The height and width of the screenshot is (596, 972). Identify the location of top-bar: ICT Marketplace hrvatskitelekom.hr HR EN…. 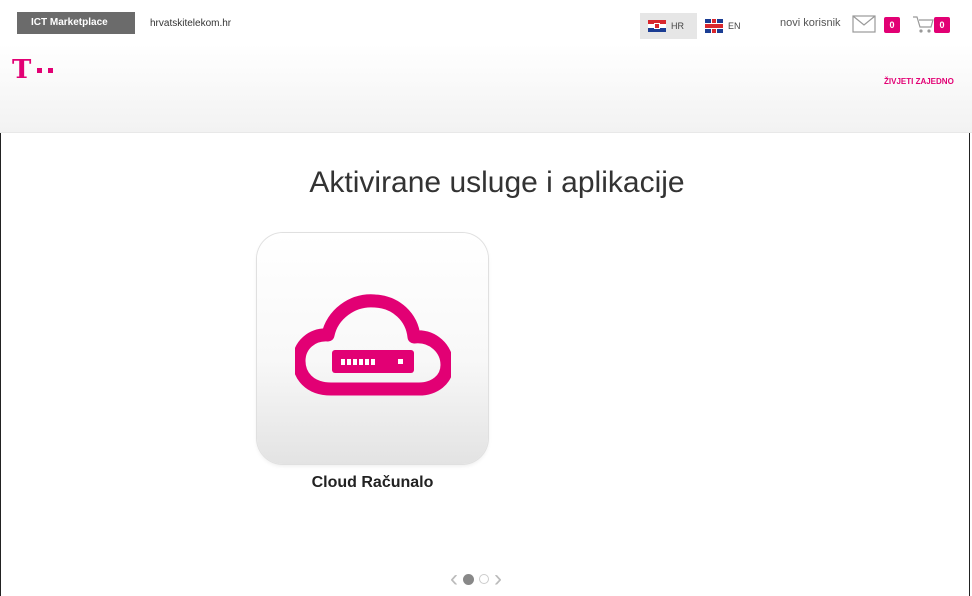
(486, 22).